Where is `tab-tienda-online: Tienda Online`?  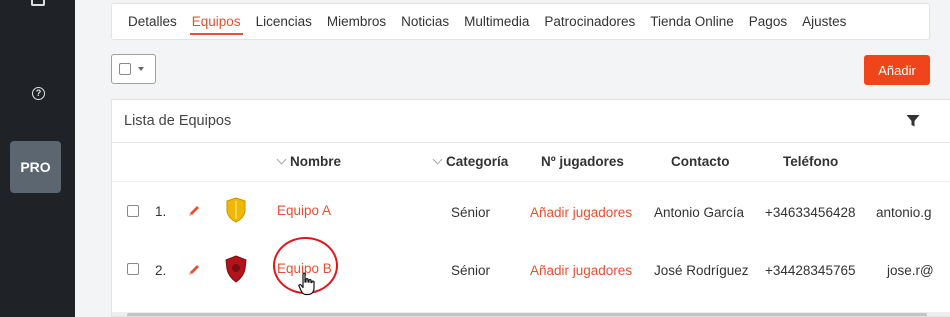 tab-tienda-online: Tienda Online is located at coordinates (692, 21).